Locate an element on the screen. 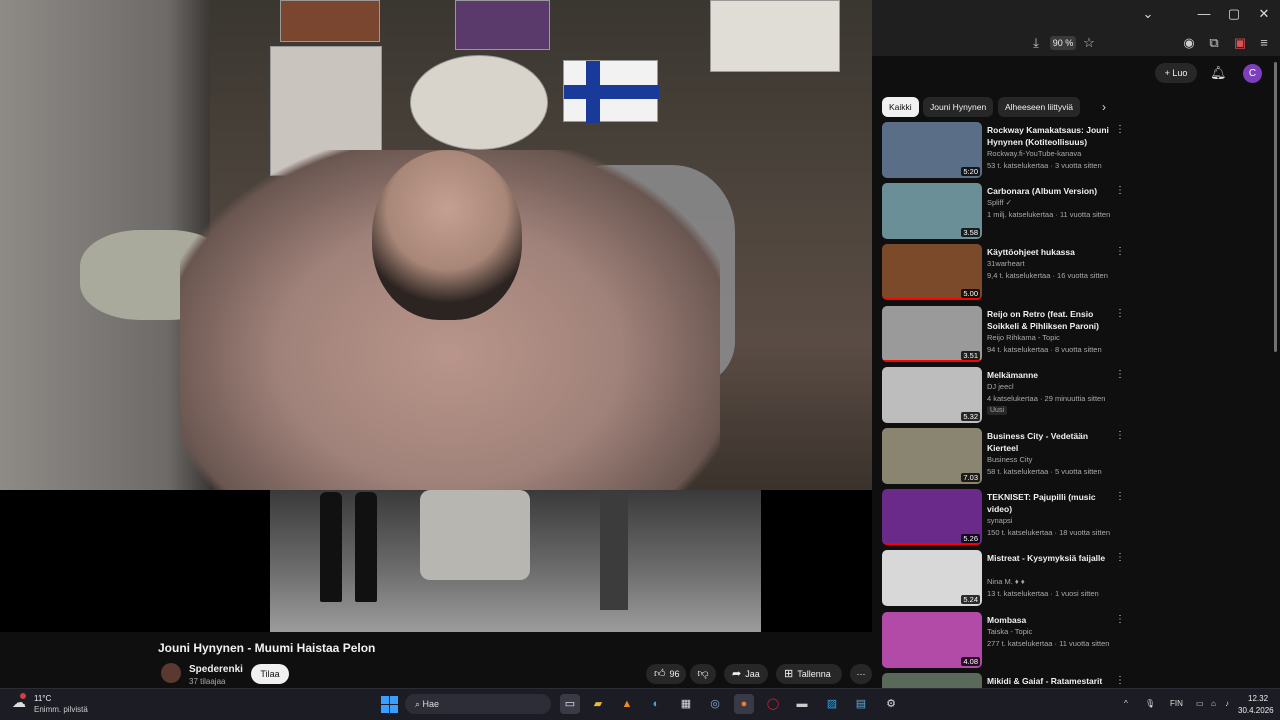 The image size is (1280, 720). video-thumbnail: 7.03 is located at coordinates (932, 456).